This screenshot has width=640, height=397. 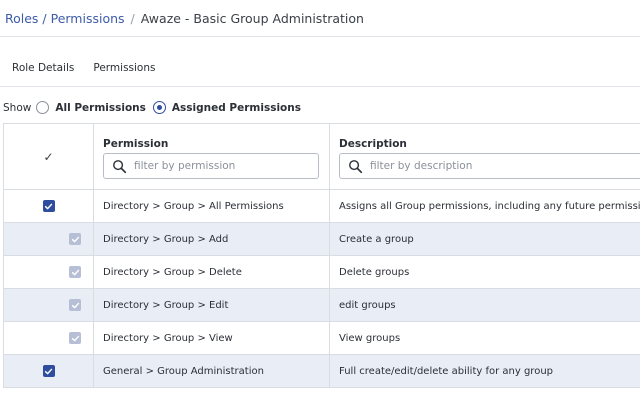 I want to click on table-row: Directory > Group > View View groups, so click(x=322, y=338).